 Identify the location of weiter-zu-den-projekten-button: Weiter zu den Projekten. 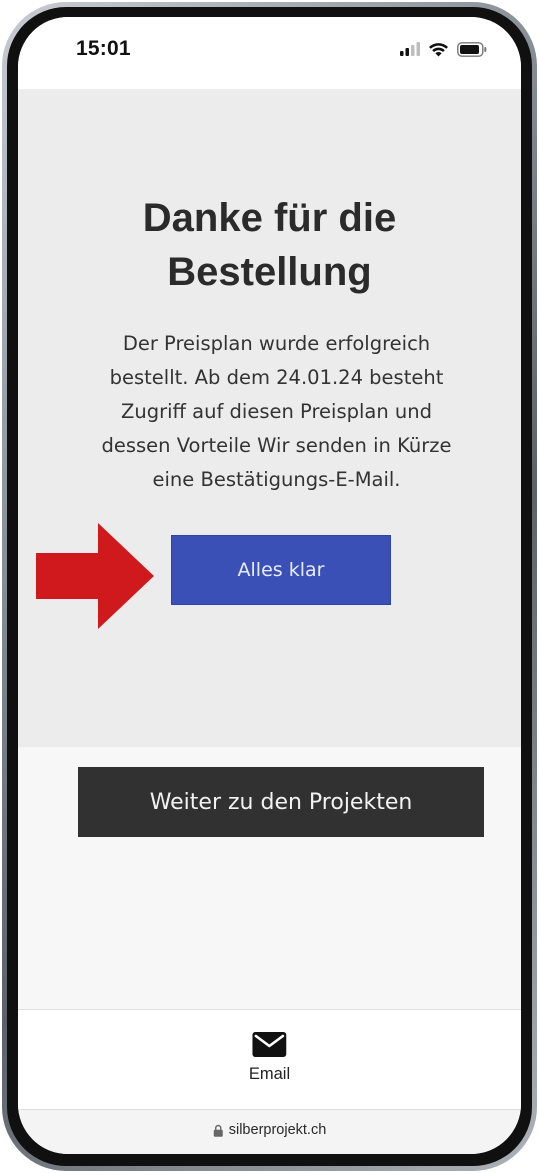
(281, 802).